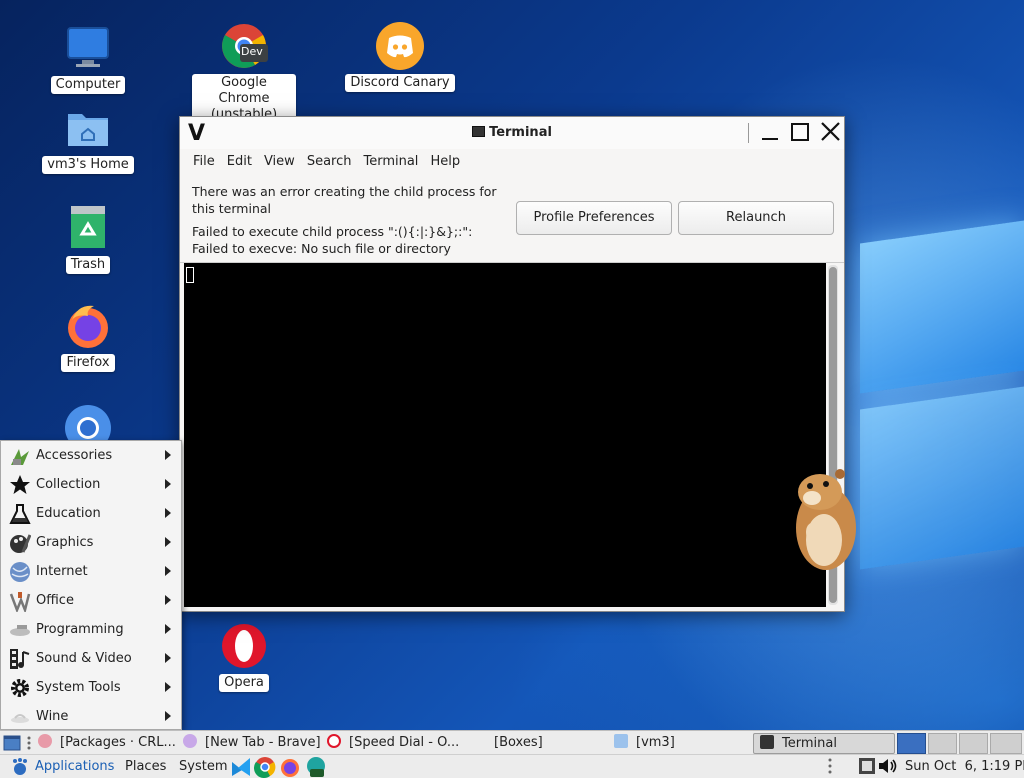 Image resolution: width=1024 pixels, height=778 pixels. Describe the element at coordinates (756, 218) in the screenshot. I see `relaunch-button: Relaunch` at that location.